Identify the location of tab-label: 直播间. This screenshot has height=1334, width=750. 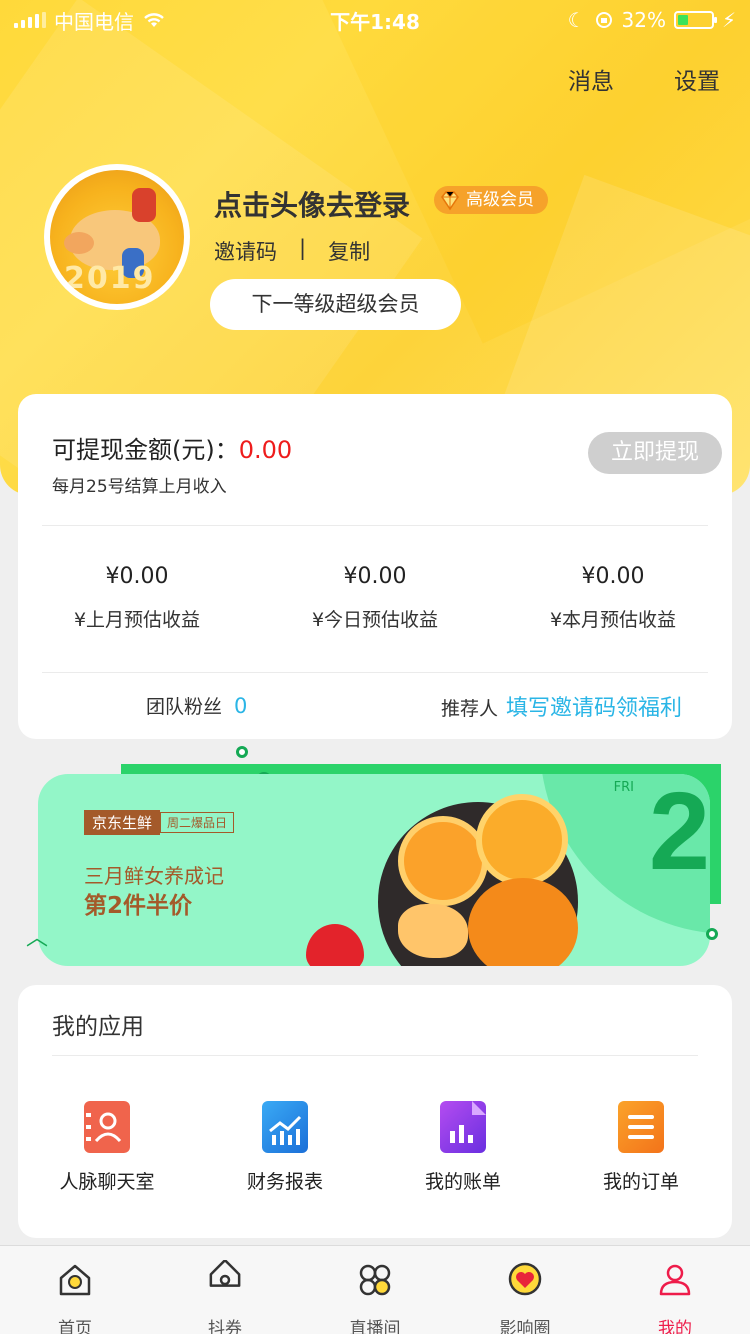
(375, 1326).